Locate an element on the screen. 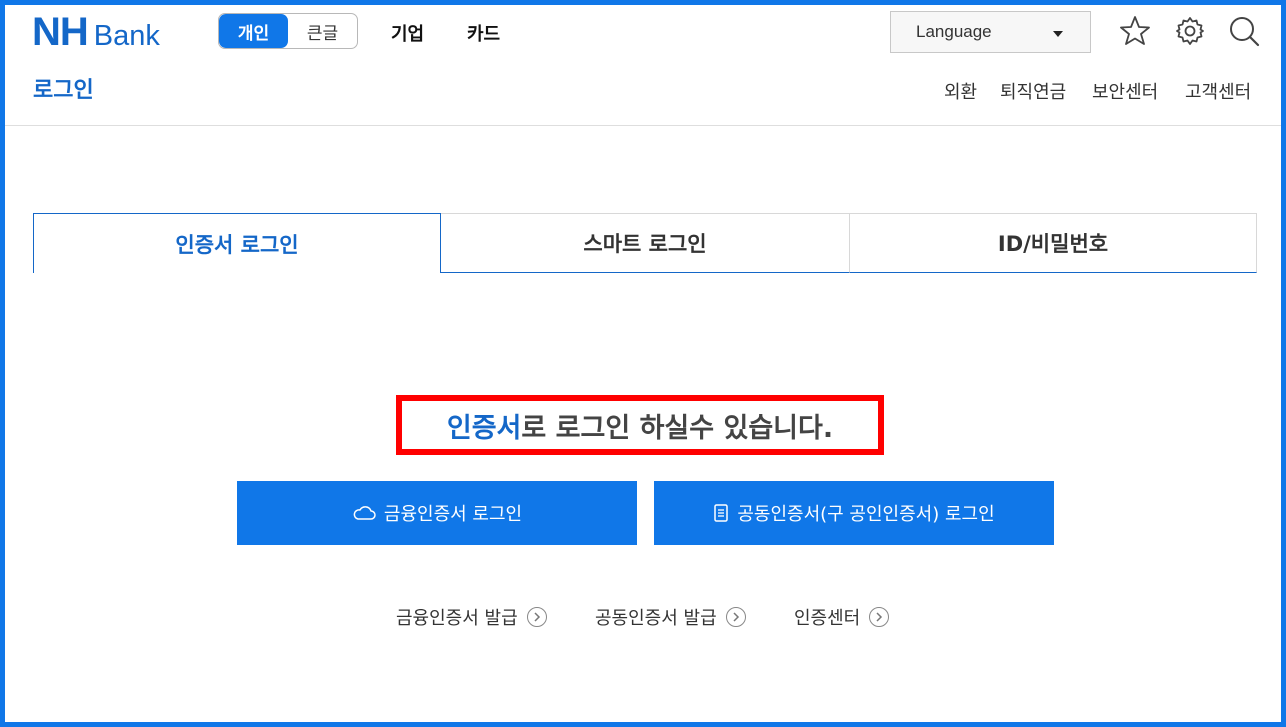 The image size is (1286, 727). login-message: 인증서로 로그인 하실수 있습니다. is located at coordinates (640, 425).